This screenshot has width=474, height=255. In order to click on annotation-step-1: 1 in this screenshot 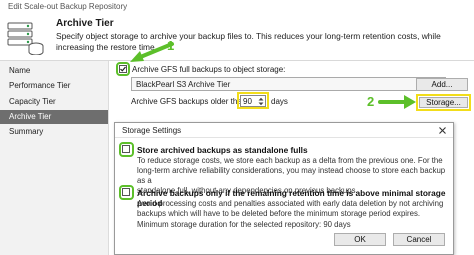, I will do `click(171, 45)`.